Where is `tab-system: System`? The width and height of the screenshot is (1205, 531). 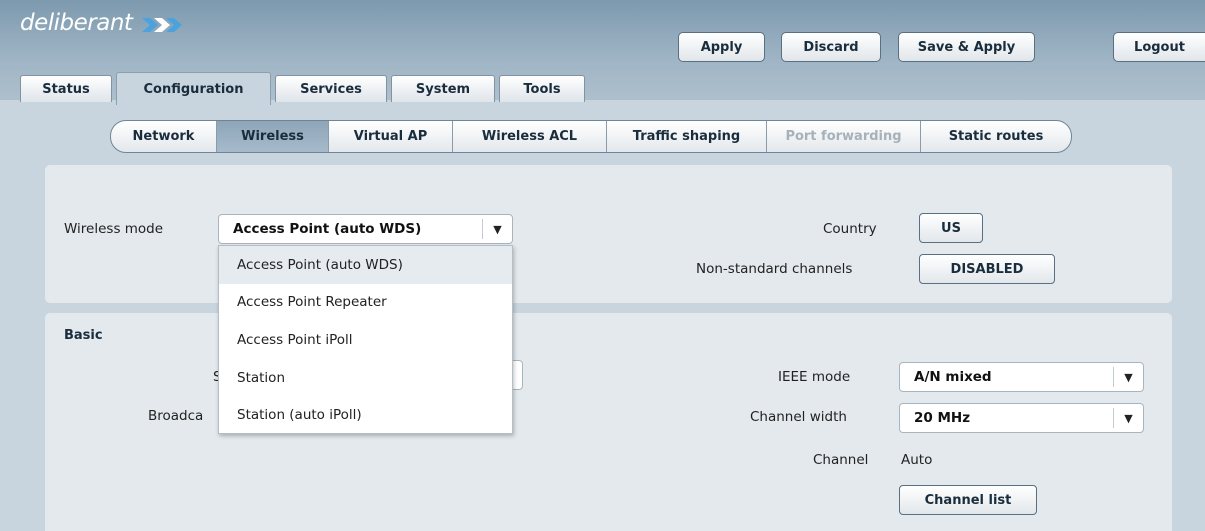 tab-system: System is located at coordinates (443, 88).